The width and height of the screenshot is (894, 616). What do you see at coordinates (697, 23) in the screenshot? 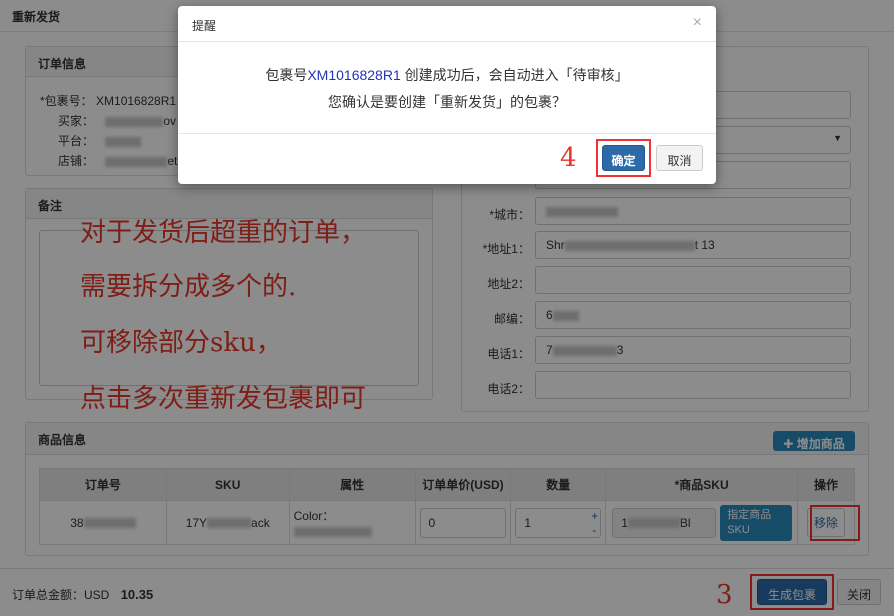
I see `close-icon: ×` at bounding box center [697, 23].